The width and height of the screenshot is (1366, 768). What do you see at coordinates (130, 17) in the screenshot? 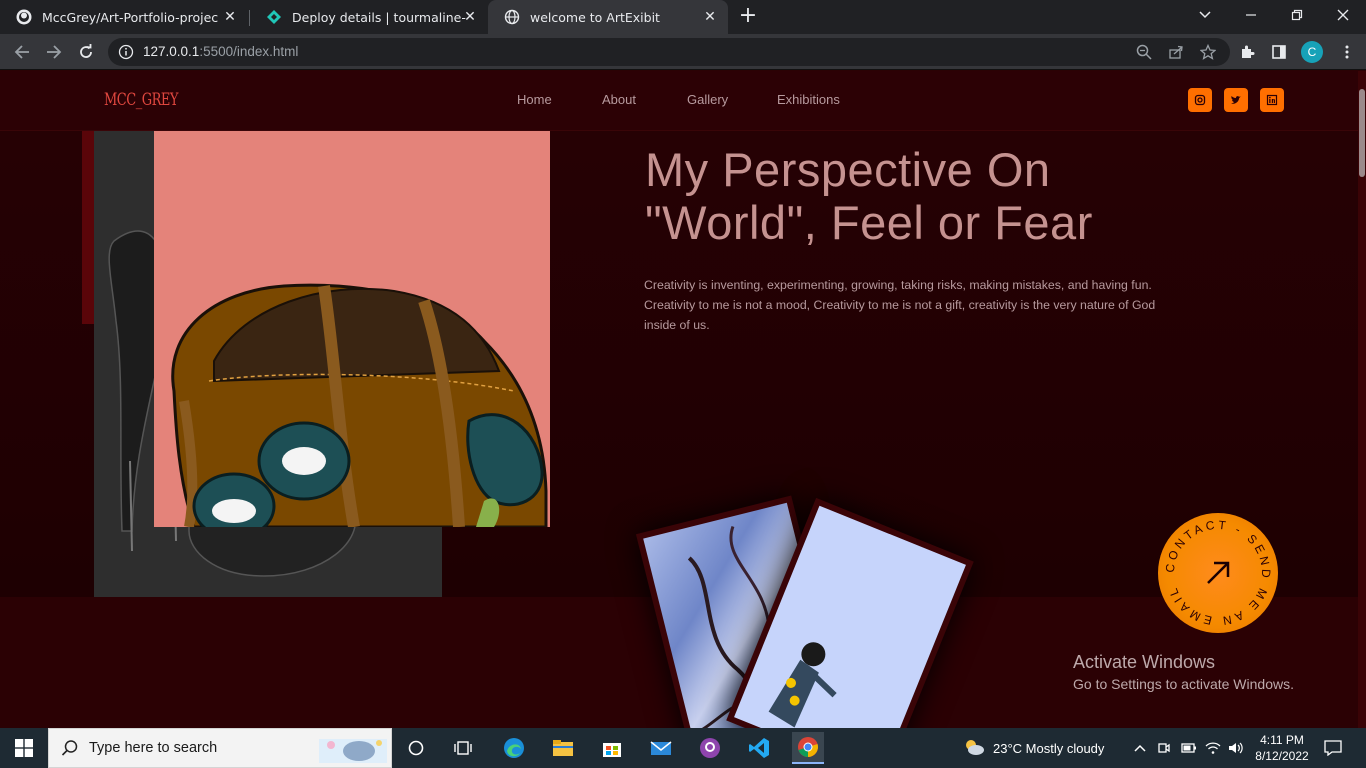
I see `tab-title: MccGrey/Art-Portfolio-project: th` at bounding box center [130, 17].